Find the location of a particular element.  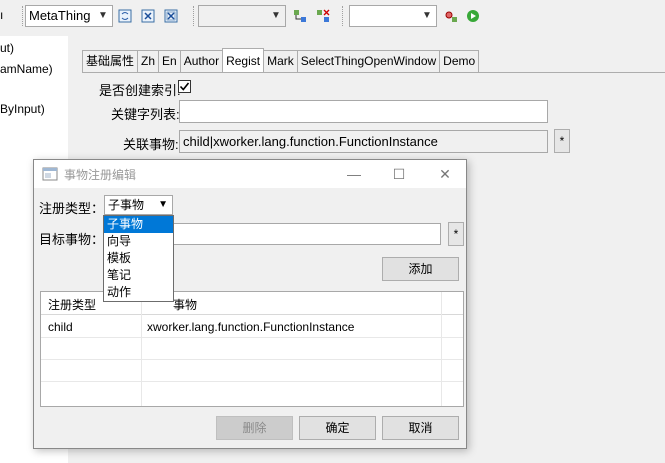

dropdown-option-wizard: 向导 is located at coordinates (138, 241).